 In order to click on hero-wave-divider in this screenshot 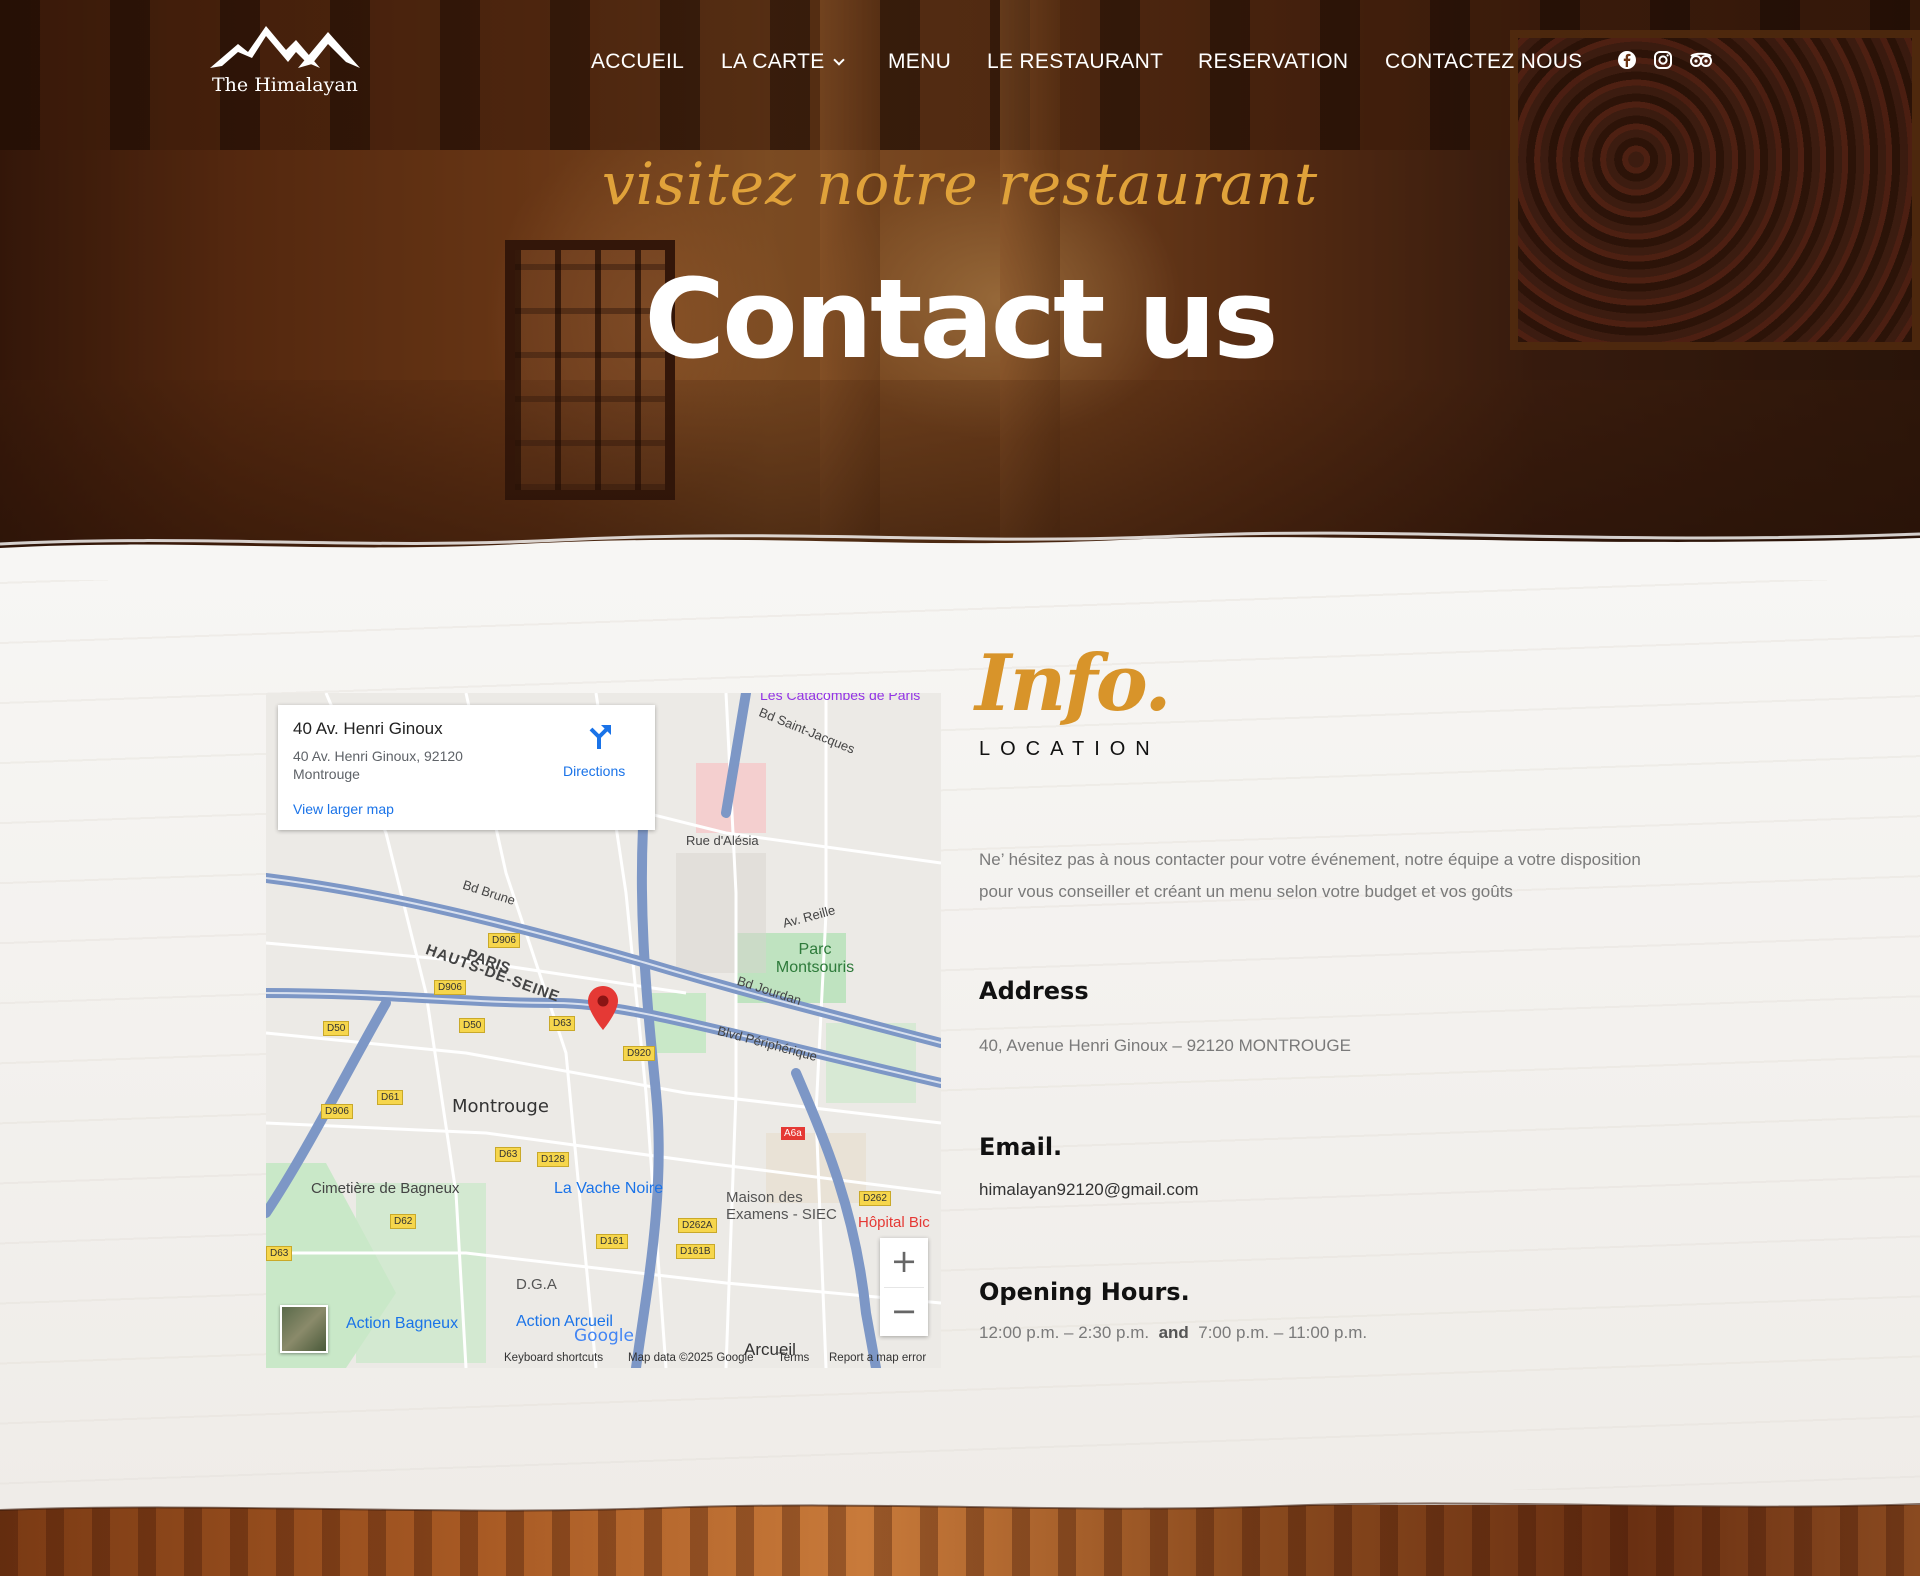, I will do `click(960, 555)`.